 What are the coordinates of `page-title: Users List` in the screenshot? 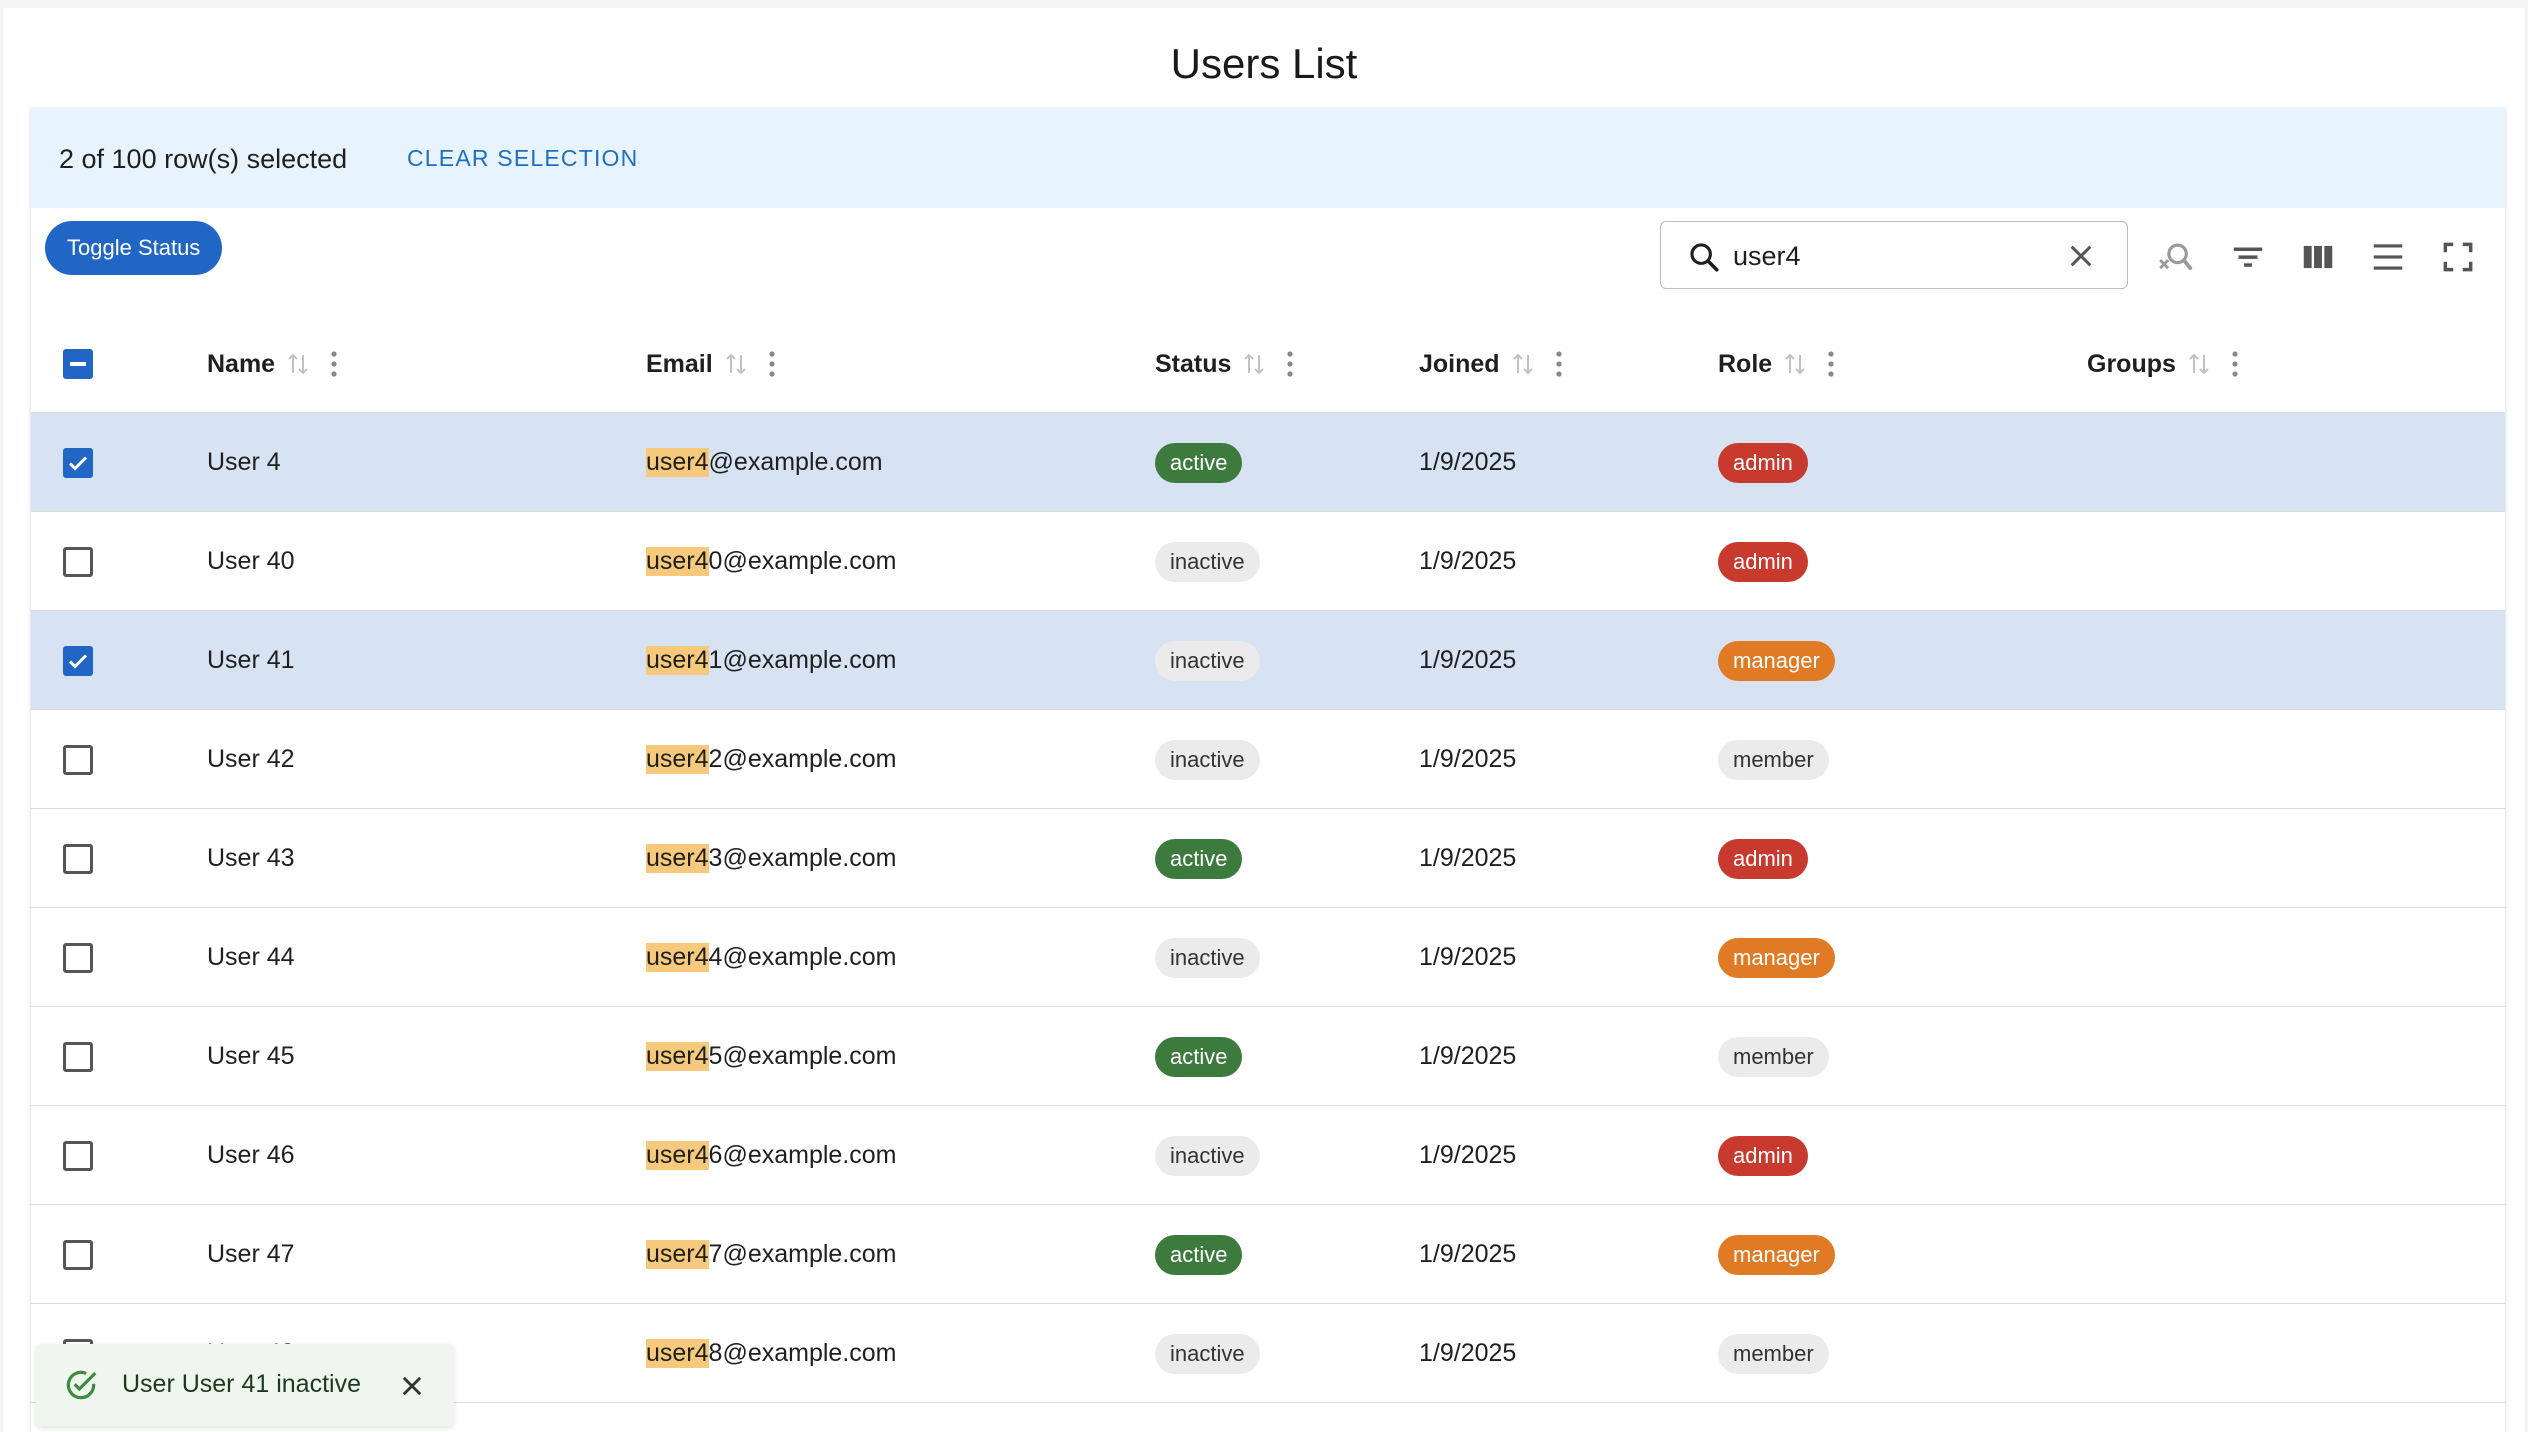 It's located at (1264, 63).